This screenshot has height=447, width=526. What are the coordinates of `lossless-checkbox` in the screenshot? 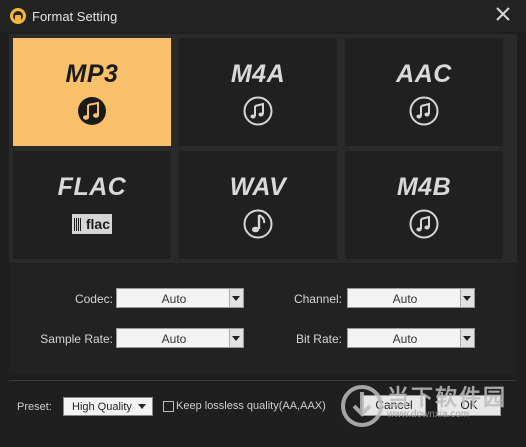 It's located at (168, 406).